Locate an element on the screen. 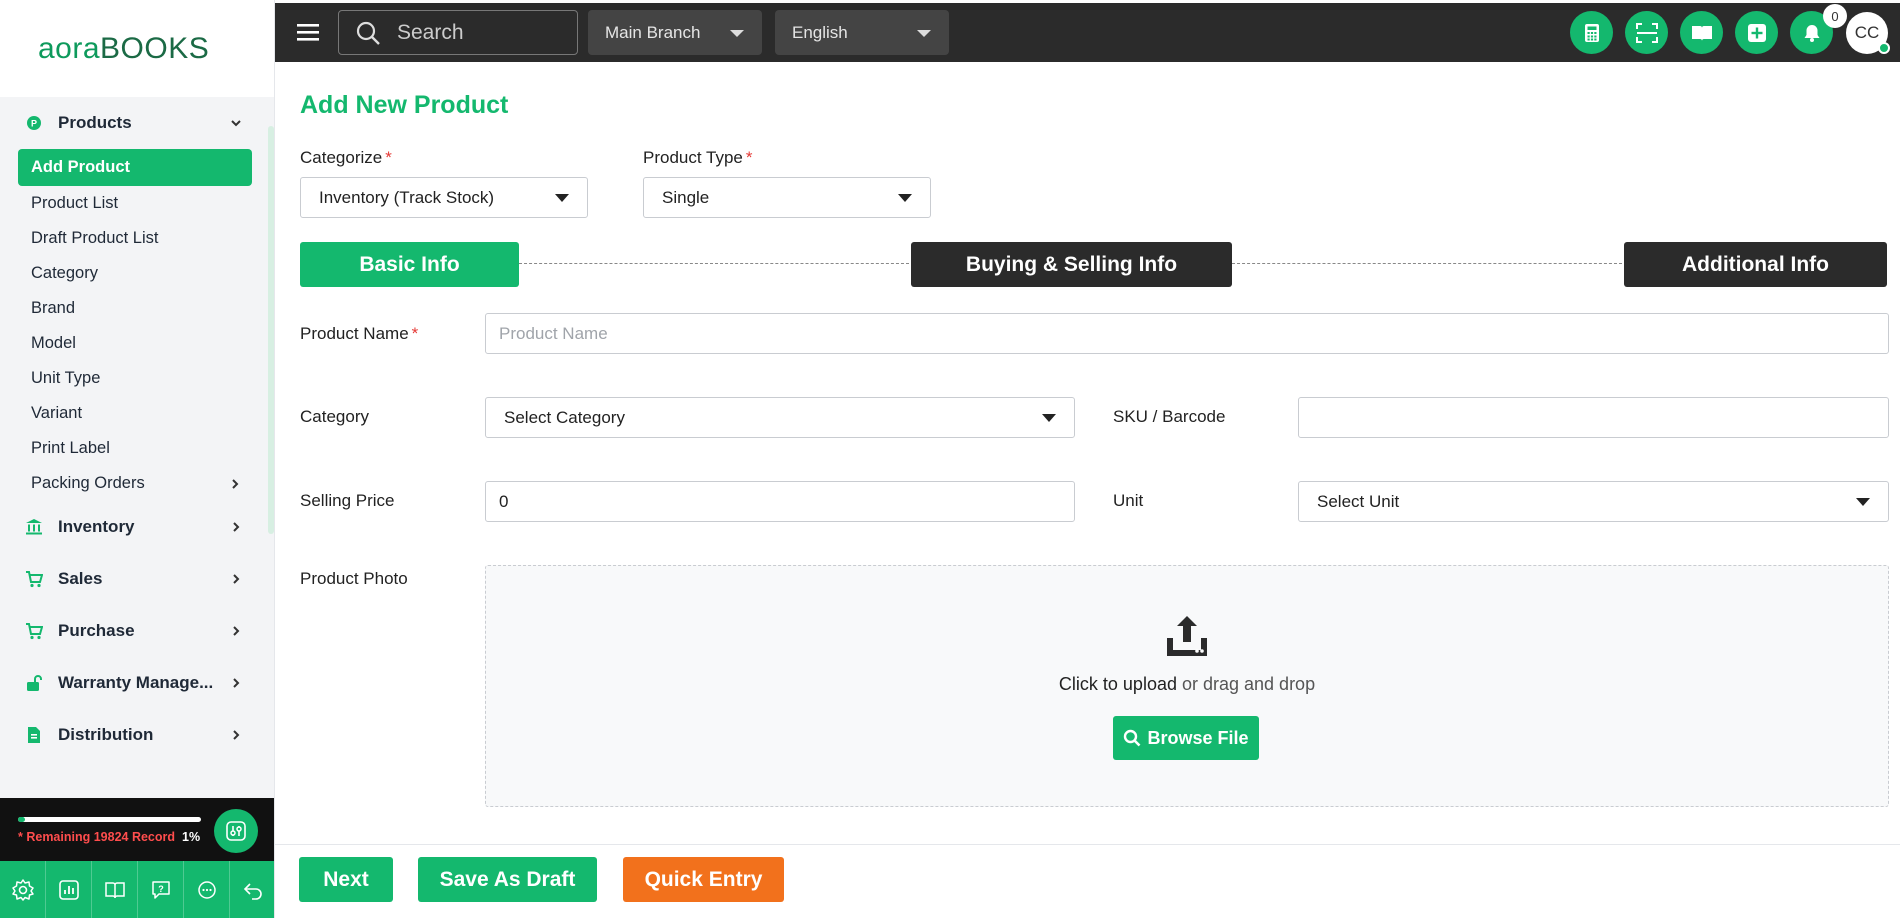 This screenshot has height=918, width=1900. selling-price-input is located at coordinates (780, 501).